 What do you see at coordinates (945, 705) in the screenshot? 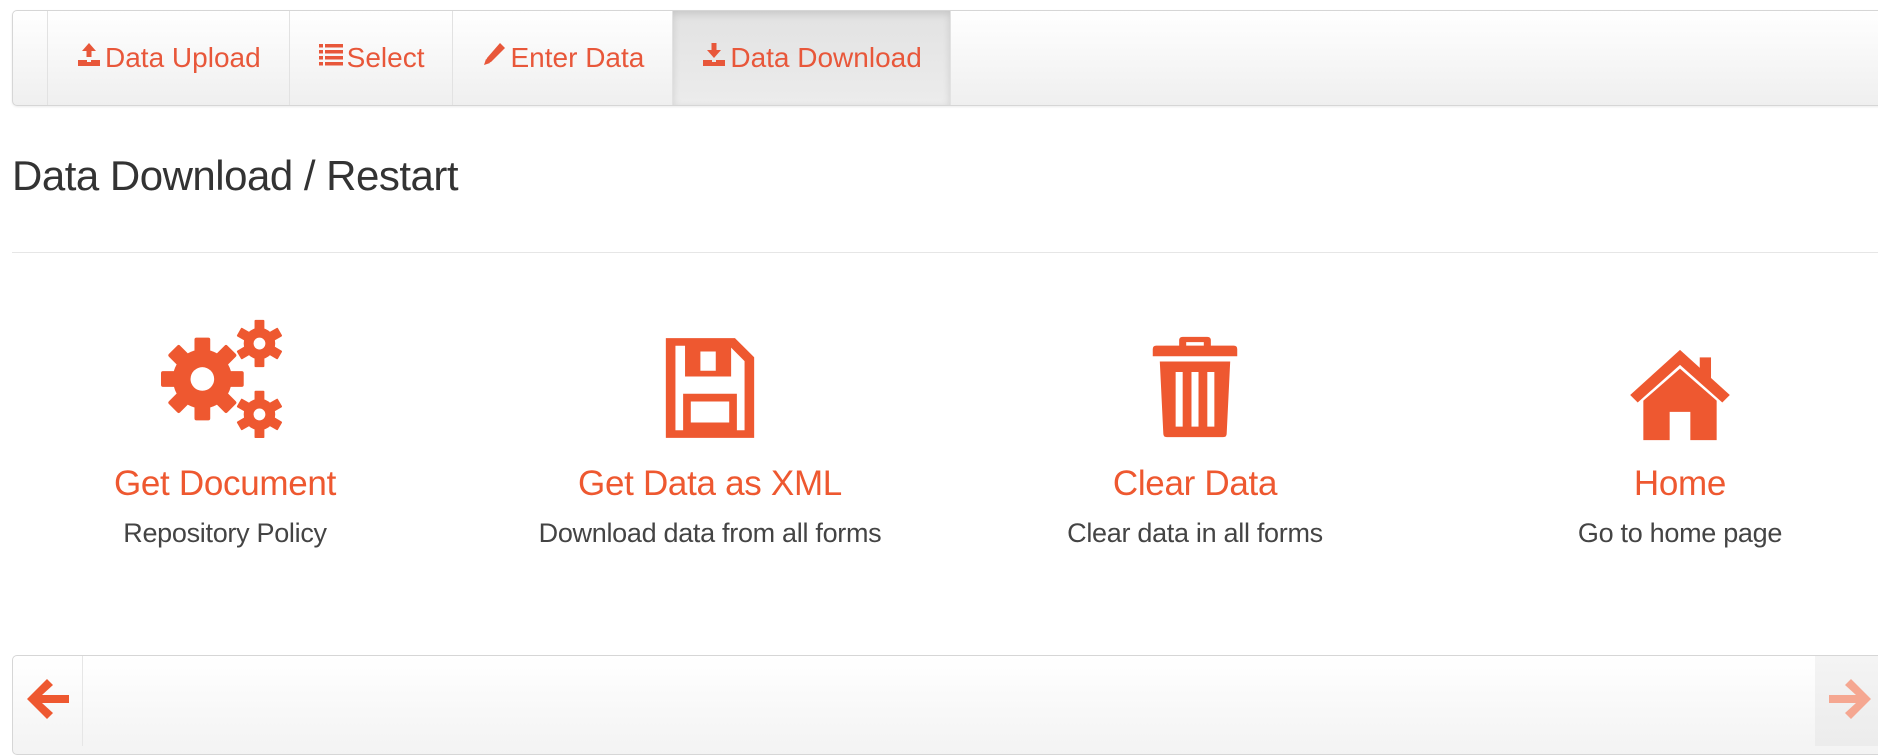
I see `bottom-pager` at bounding box center [945, 705].